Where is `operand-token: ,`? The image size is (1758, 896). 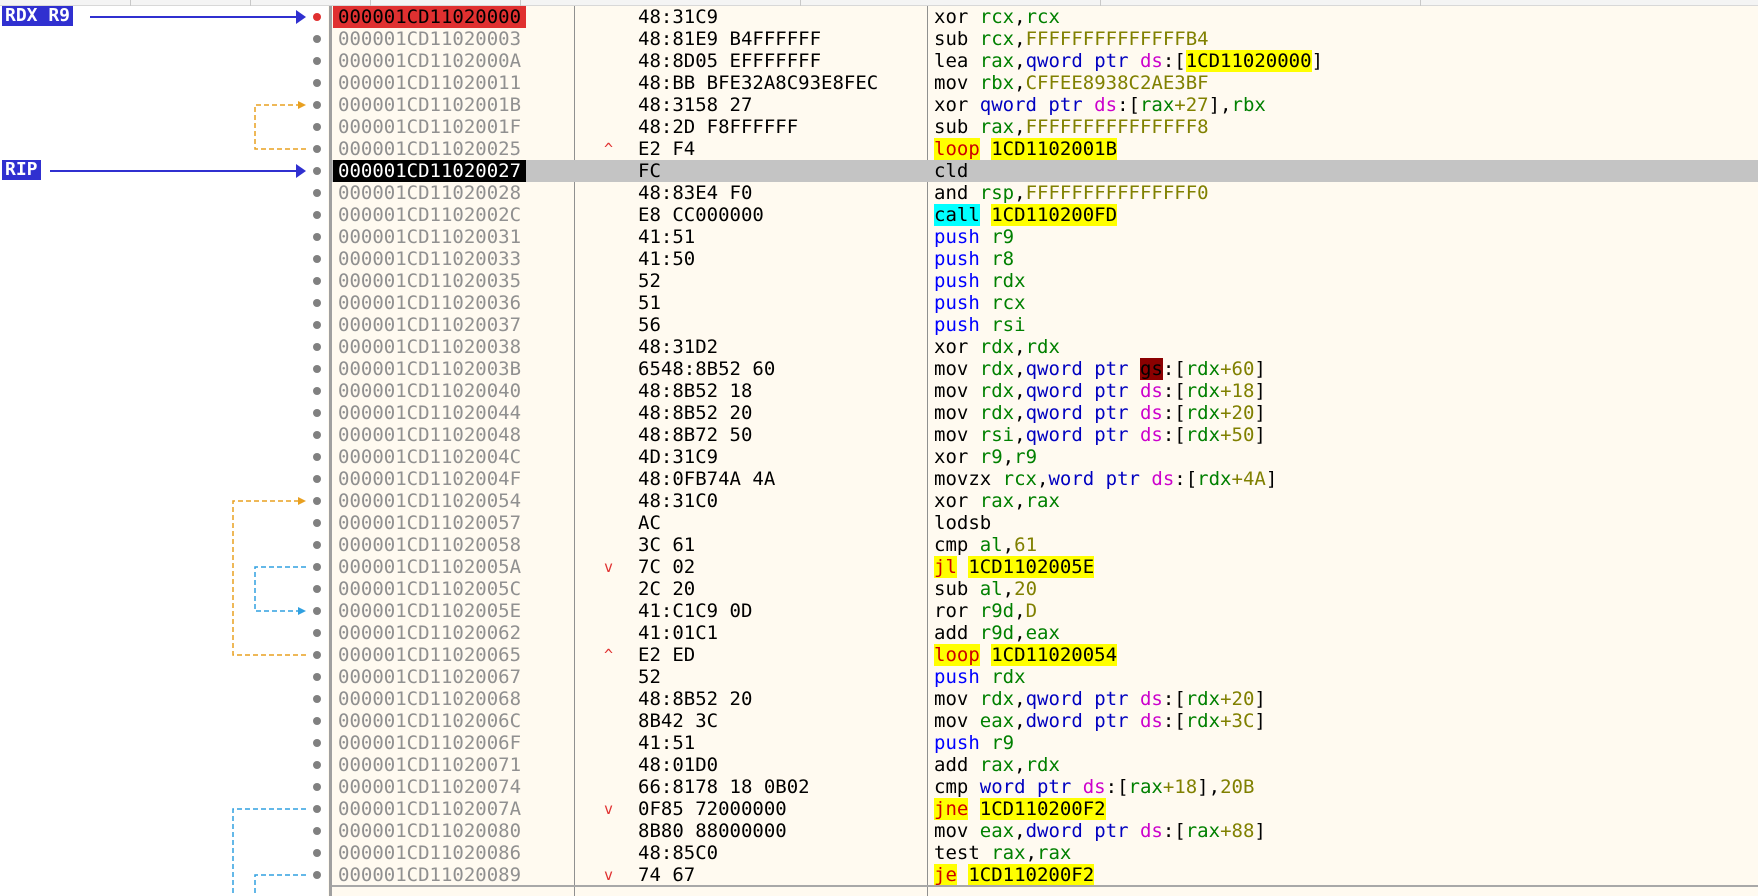
operand-token: , is located at coordinates (1020, 61).